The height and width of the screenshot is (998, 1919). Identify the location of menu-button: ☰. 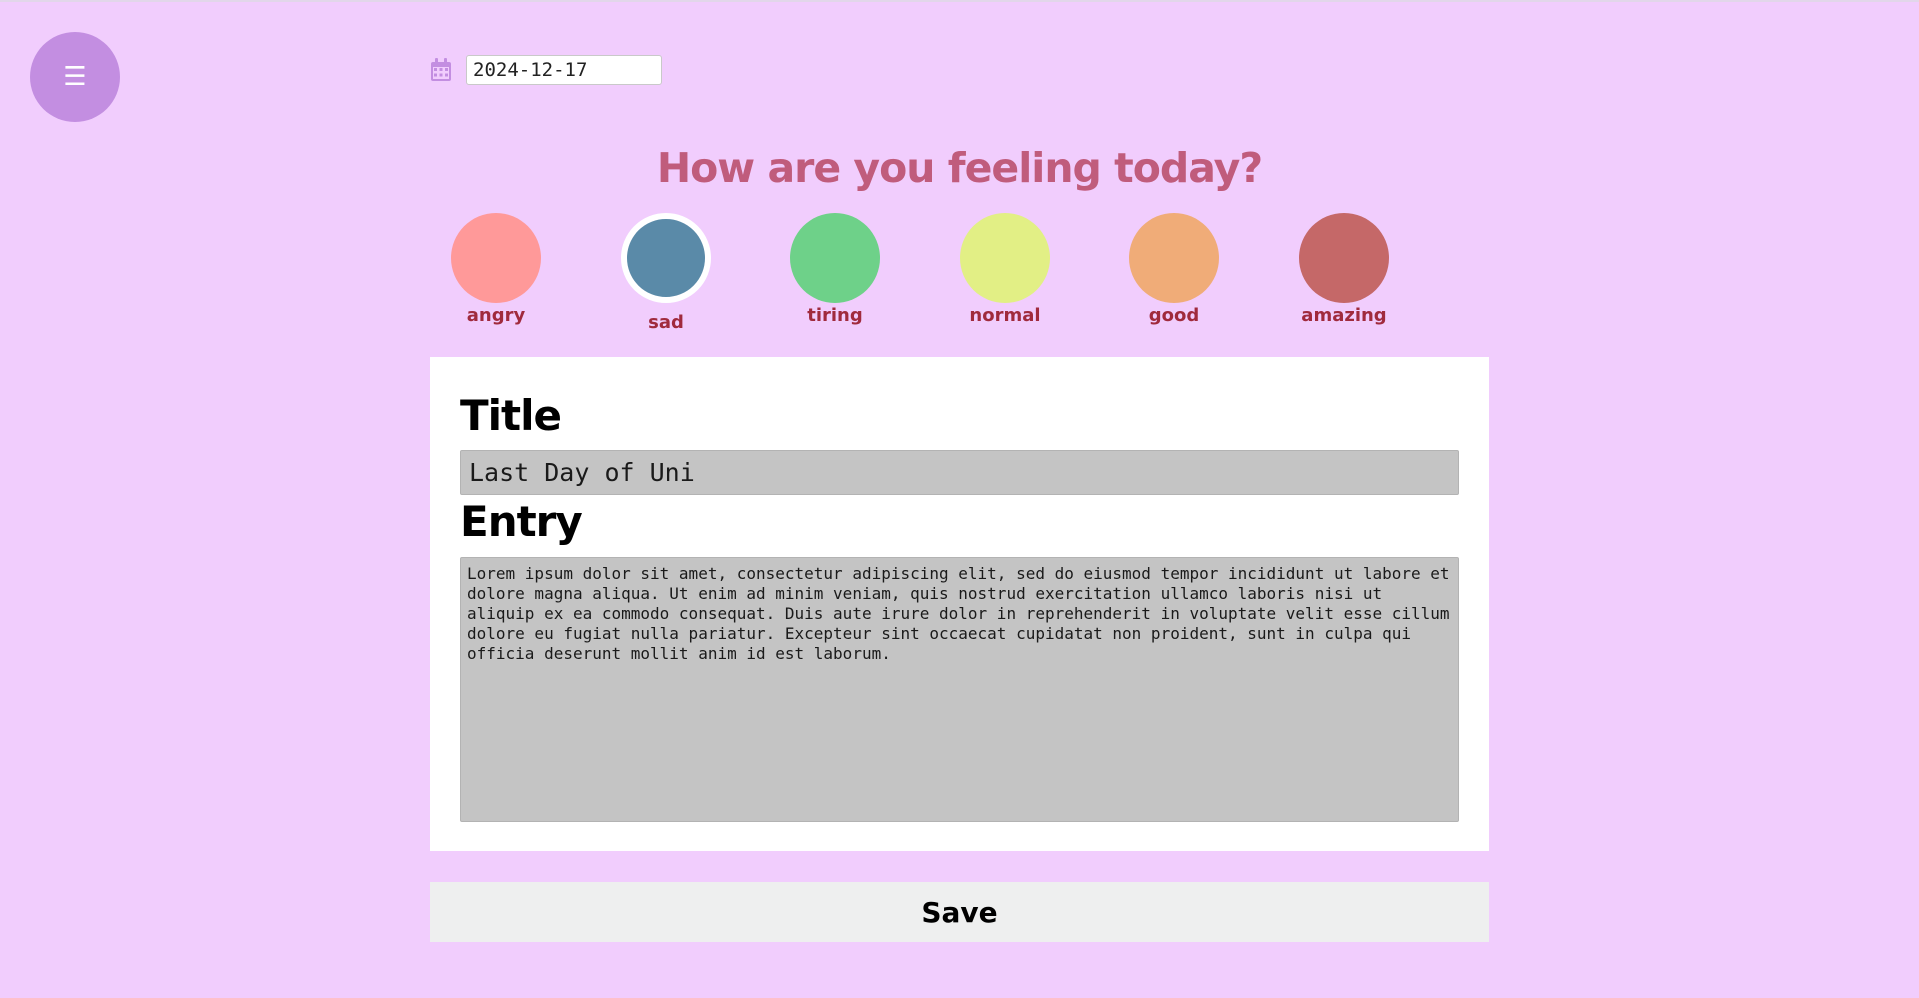
(75, 77).